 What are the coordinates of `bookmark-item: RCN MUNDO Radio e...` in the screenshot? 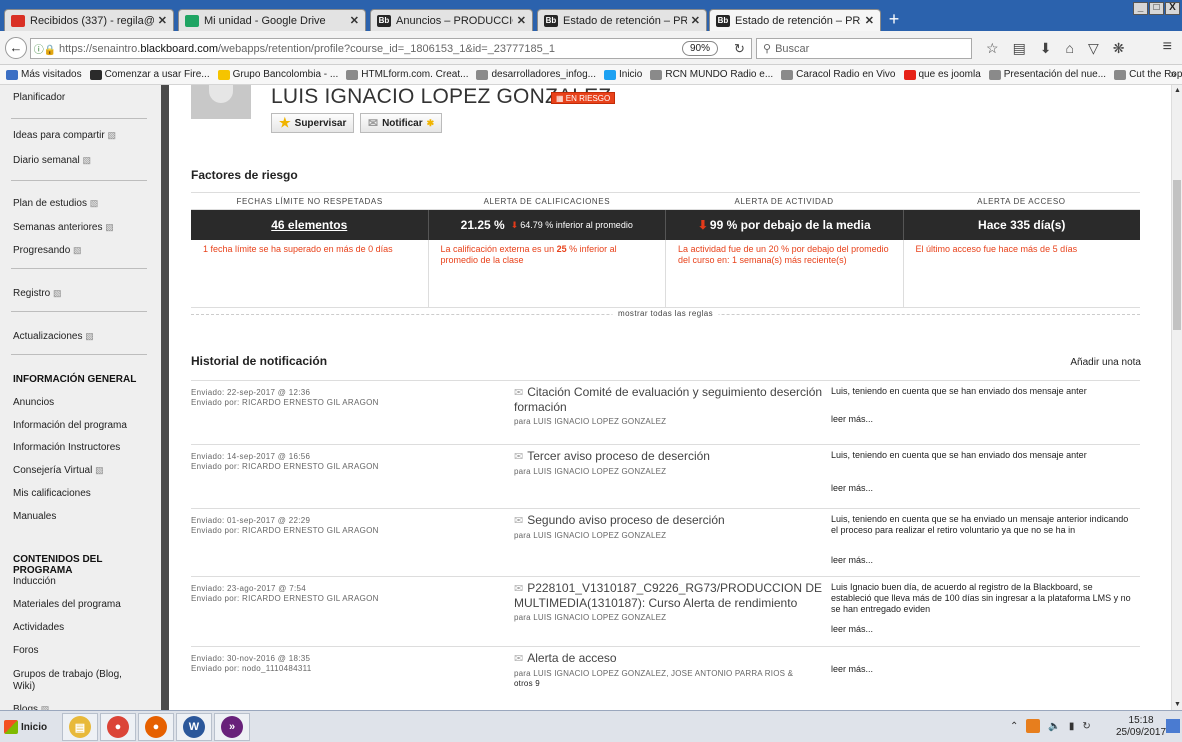 It's located at (711, 74).